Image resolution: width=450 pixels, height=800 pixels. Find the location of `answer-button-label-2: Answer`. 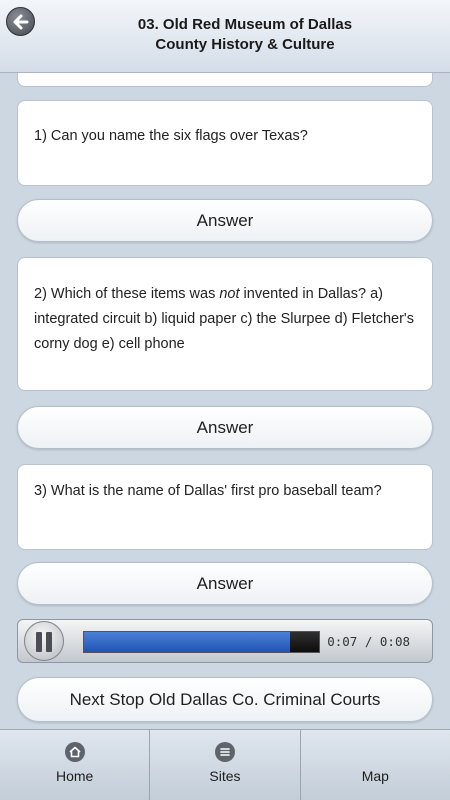

answer-button-label-2: Answer is located at coordinates (225, 427).